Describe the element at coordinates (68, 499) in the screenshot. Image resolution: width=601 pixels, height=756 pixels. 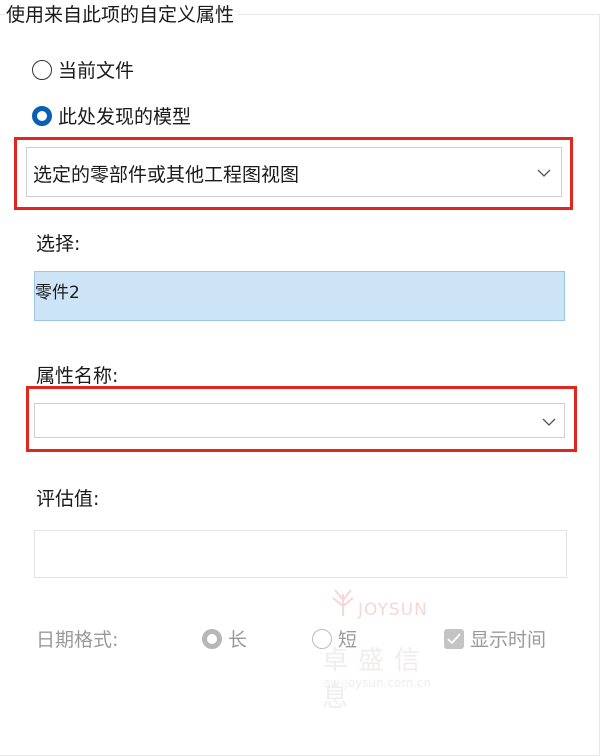
I see `evaluated-value-label: 评估值:` at that location.